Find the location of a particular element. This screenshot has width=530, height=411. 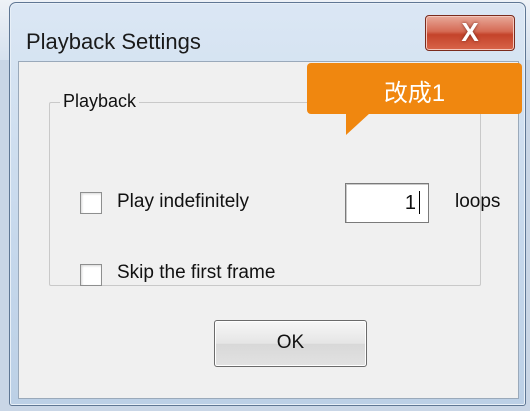

play-indefinitely-label: Play indefinitely is located at coordinates (183, 202).